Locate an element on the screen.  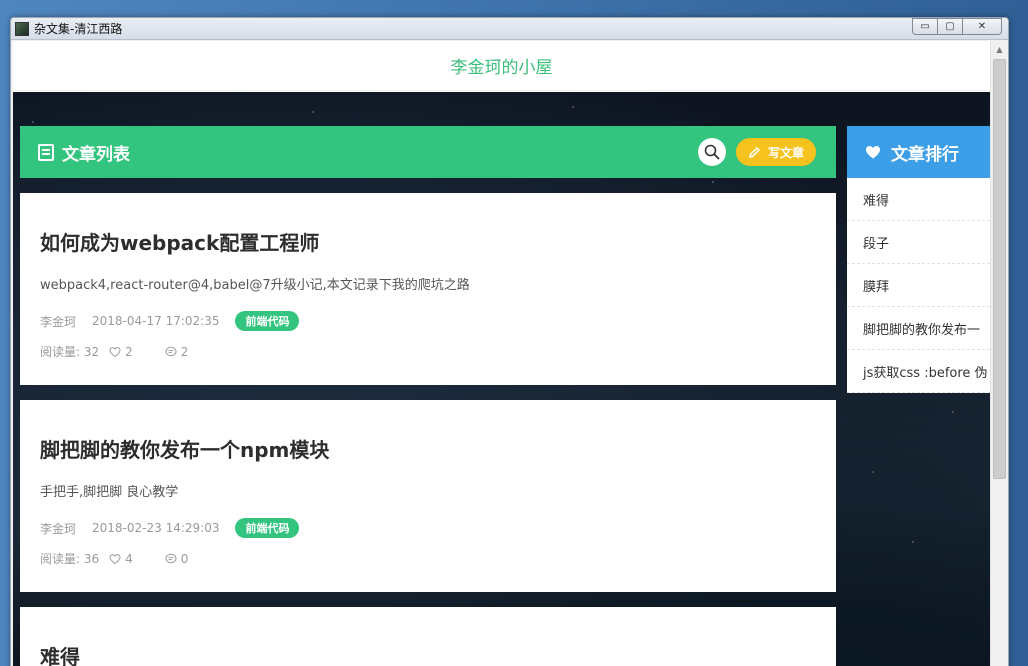
article-meta: 李金珂 2018-02-23 14:29:03 前端代码 is located at coordinates (428, 528).